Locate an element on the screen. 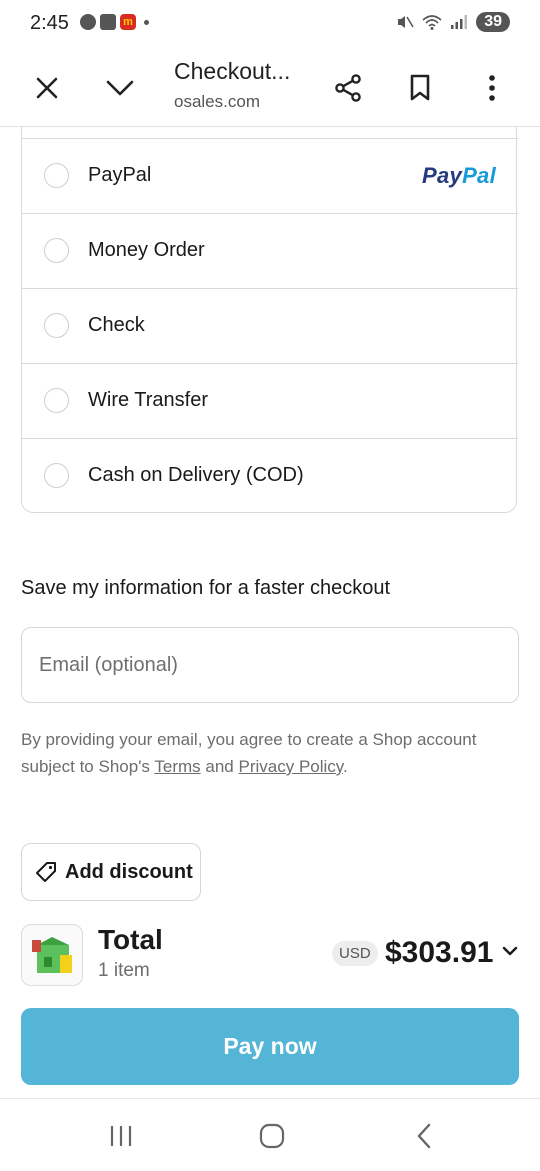 The width and height of the screenshot is (540, 1171). back-button is located at coordinates (424, 1136).